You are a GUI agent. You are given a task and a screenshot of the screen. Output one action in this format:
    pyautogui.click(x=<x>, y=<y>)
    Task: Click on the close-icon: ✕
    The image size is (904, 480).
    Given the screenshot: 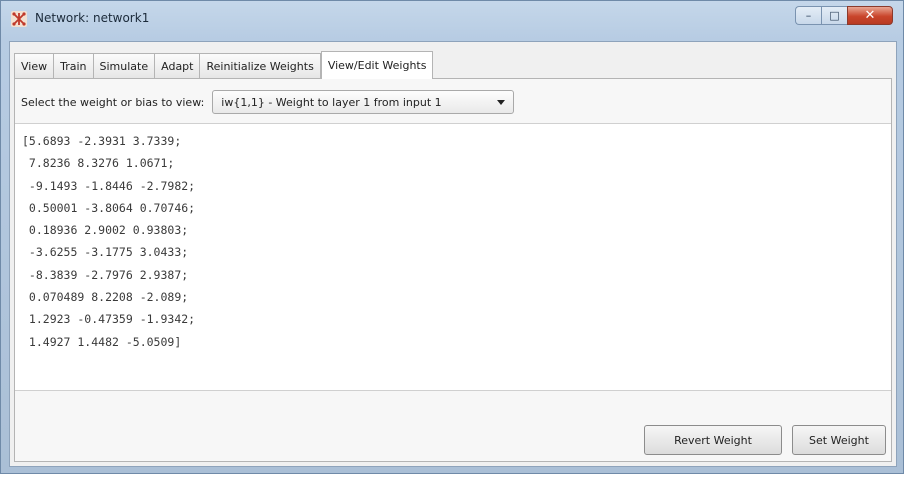 What is the action you would take?
    pyautogui.click(x=870, y=15)
    